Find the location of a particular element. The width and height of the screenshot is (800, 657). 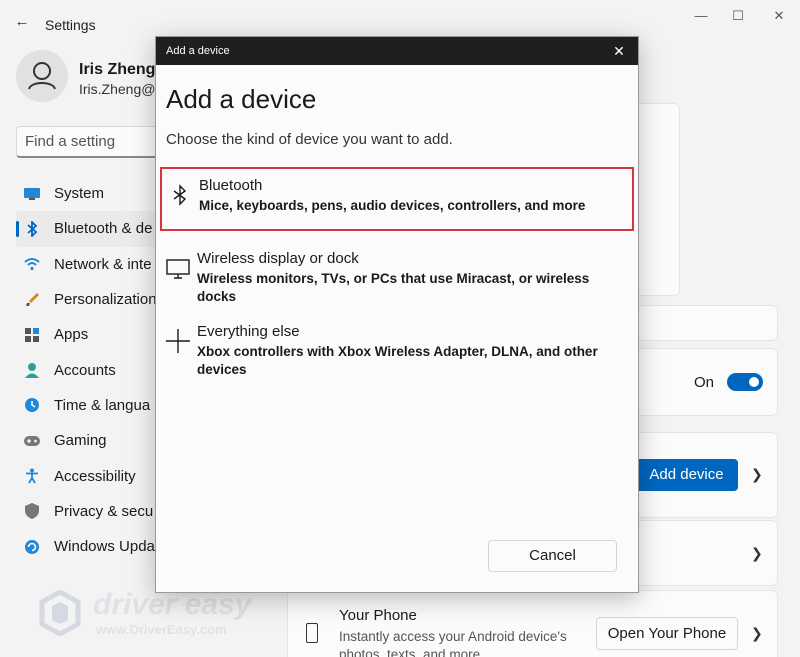

sidebar-item-bluetooth: Bluetooth & de is located at coordinates (91, 229).